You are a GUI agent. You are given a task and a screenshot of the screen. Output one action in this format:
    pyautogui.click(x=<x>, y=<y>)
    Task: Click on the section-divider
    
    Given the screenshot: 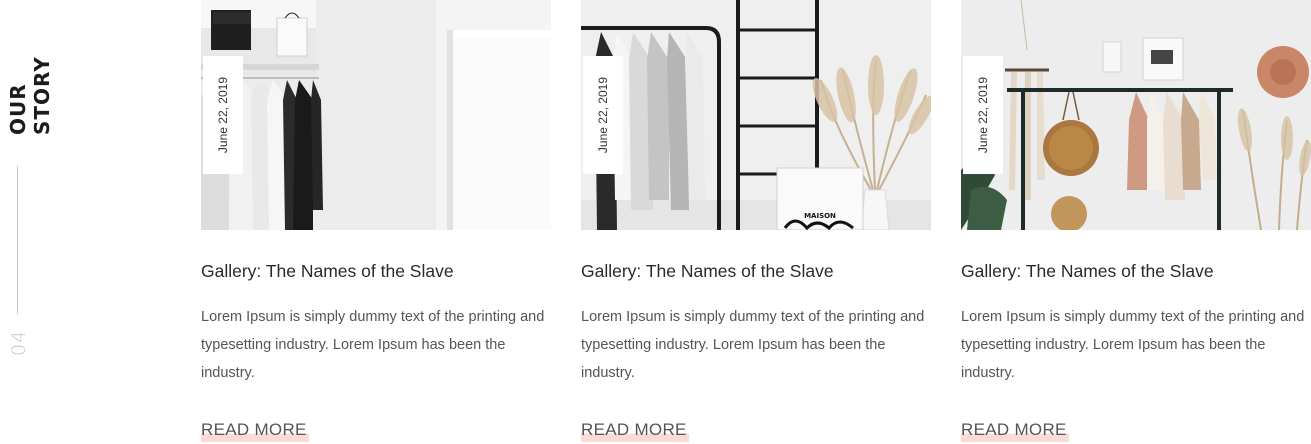 What is the action you would take?
    pyautogui.click(x=17, y=240)
    